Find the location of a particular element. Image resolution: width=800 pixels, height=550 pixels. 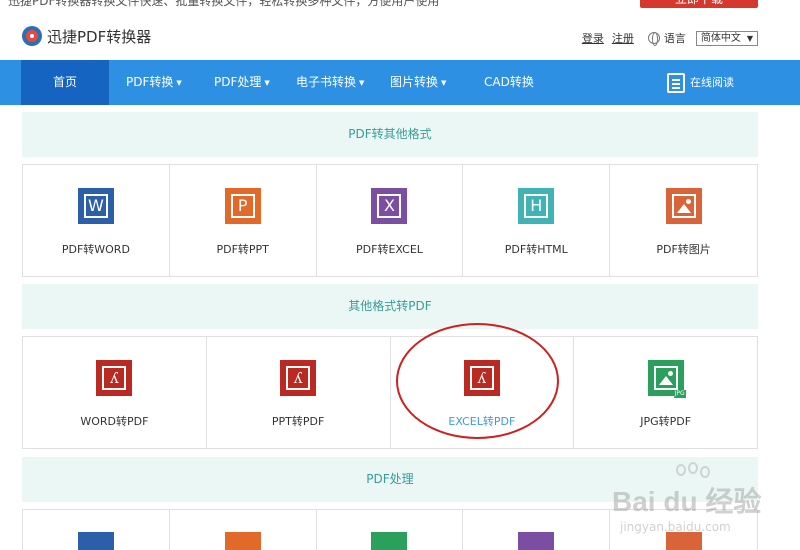

download-button: 立即下载 is located at coordinates (699, 4).